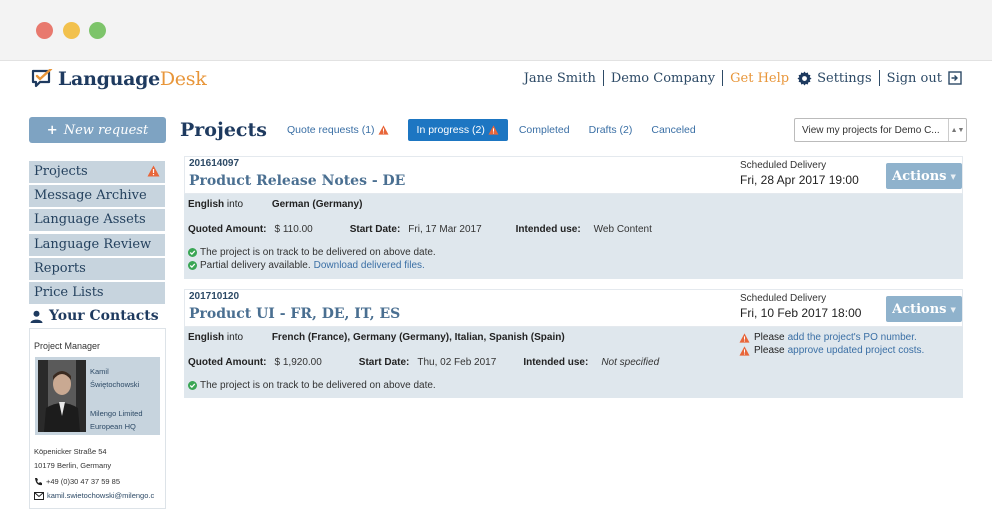  I want to click on contact-company: Milengo Limited European HQ, so click(116, 420).